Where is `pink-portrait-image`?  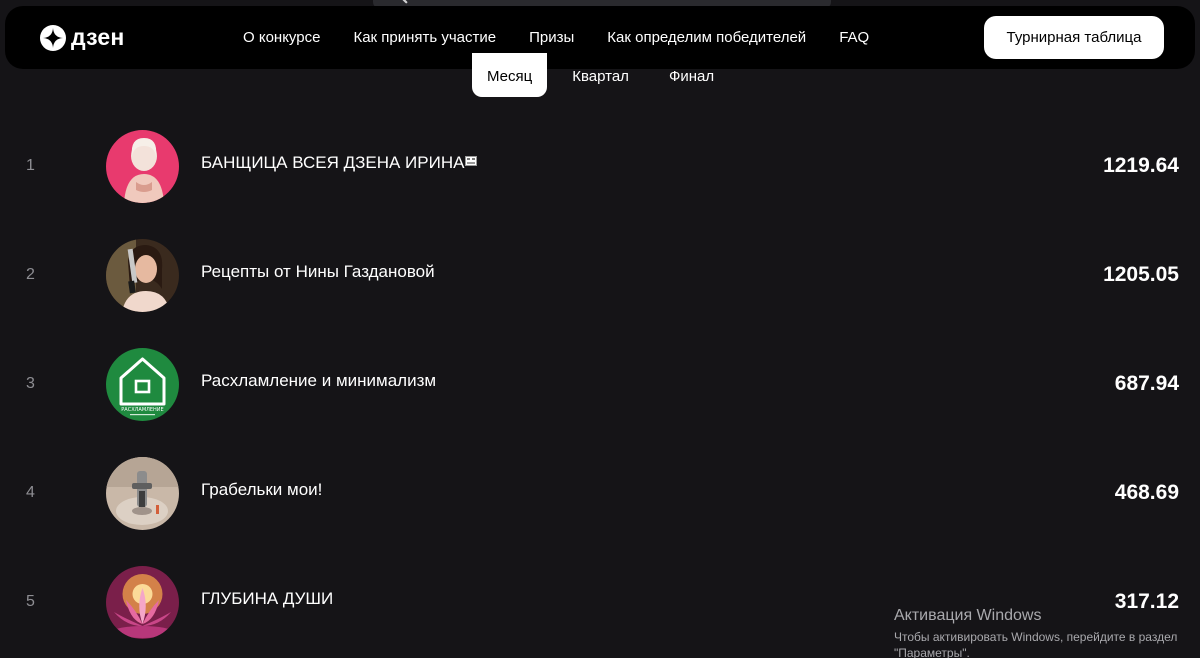
pink-portrait-image is located at coordinates (142, 166).